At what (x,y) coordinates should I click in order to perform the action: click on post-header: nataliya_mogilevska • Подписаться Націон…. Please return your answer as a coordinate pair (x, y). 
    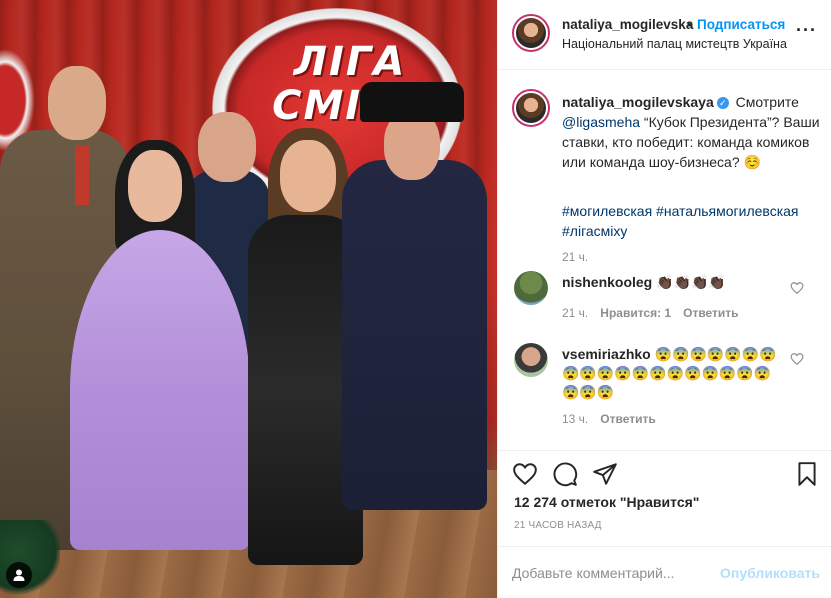
    Looking at the image, I should click on (664, 35).